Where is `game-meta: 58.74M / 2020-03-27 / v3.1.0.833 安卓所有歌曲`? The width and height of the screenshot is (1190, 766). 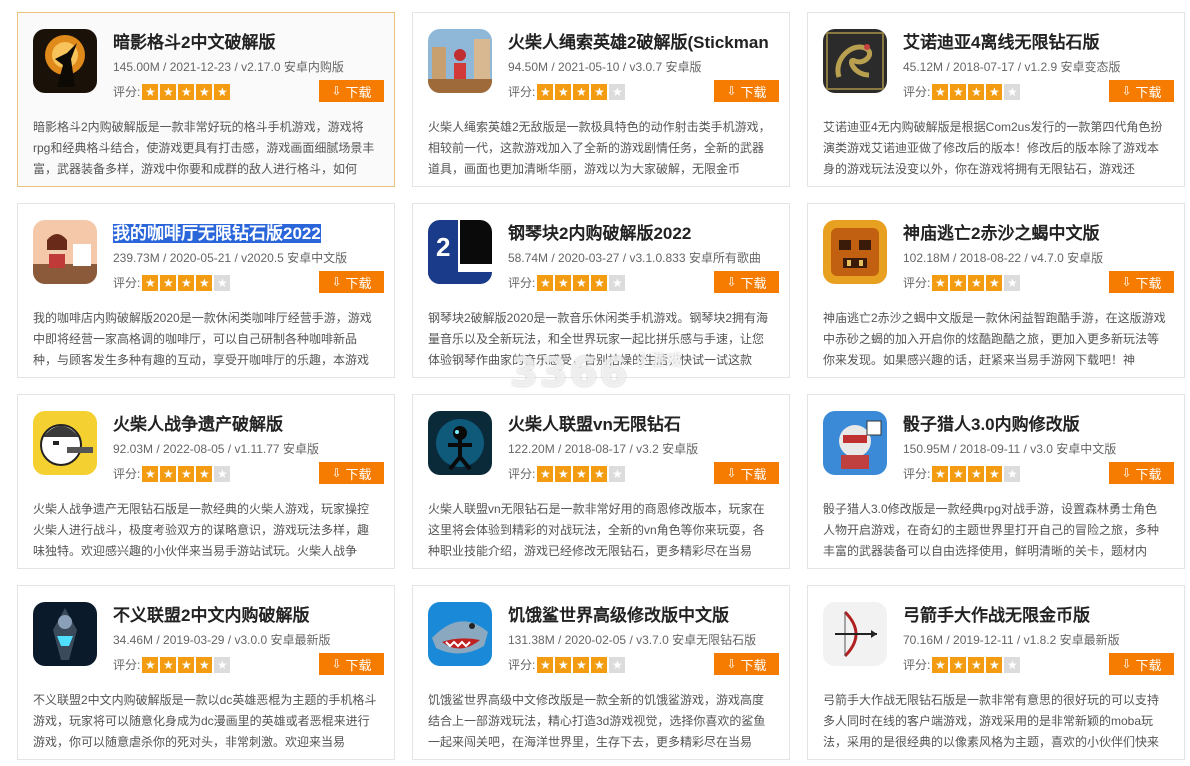
game-meta: 58.74M / 2020-03-27 / v3.1.0.833 安卓所有歌曲 is located at coordinates (634, 258).